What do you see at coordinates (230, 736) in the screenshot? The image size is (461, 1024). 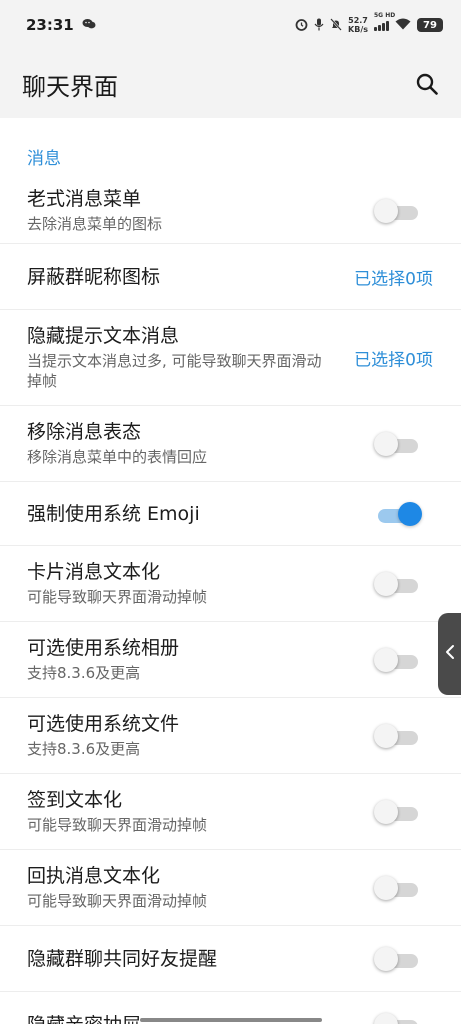 I see `setting-row-system-file: 可选使用系统文件 支持8.3.6及更高` at bounding box center [230, 736].